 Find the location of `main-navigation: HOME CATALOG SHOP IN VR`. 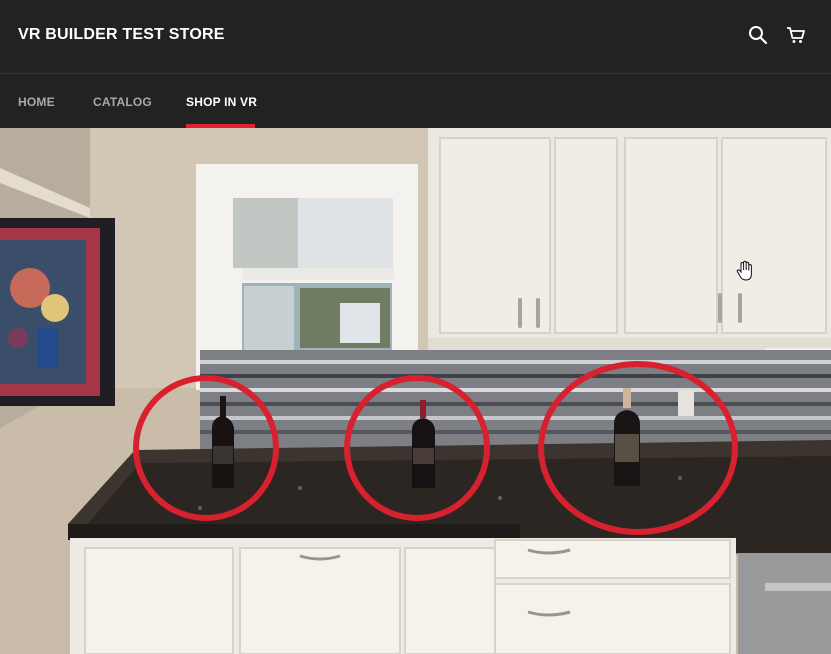

main-navigation: HOME CATALOG SHOP IN VR is located at coordinates (415, 101).